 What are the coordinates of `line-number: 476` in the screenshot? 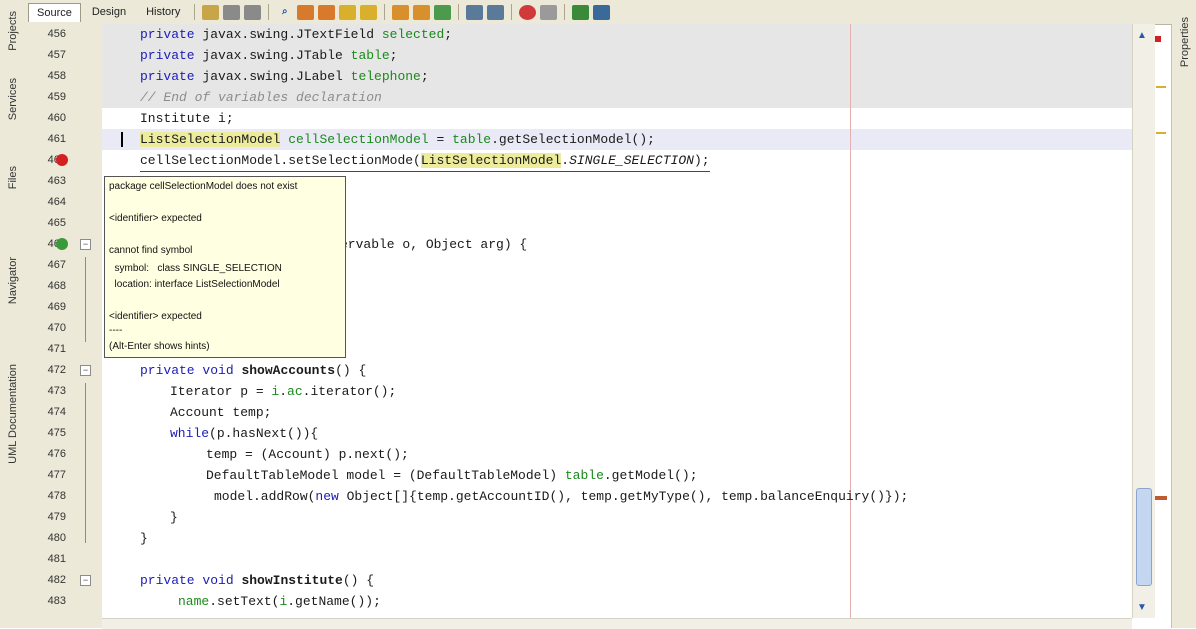 It's located at (56, 454).